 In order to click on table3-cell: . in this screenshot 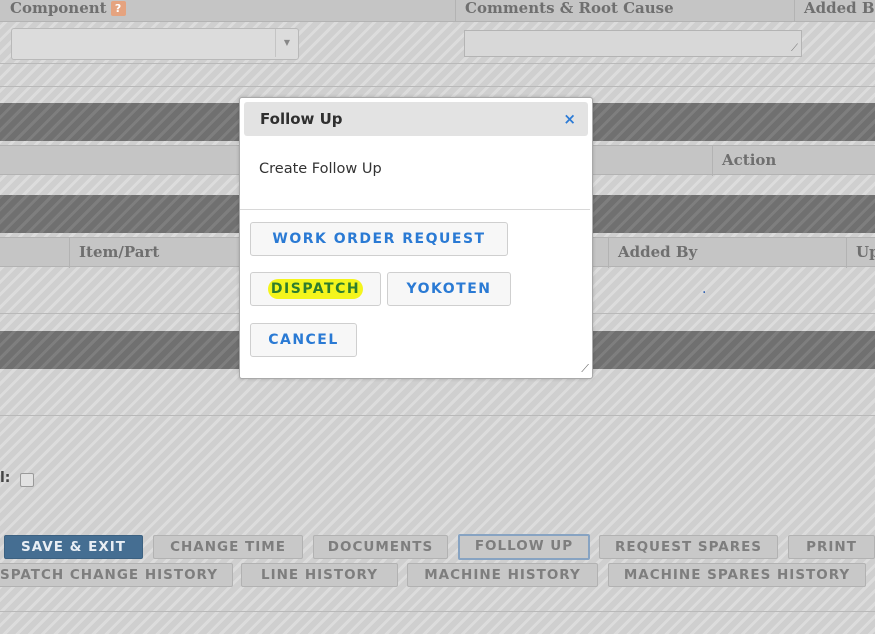, I will do `click(704, 289)`.